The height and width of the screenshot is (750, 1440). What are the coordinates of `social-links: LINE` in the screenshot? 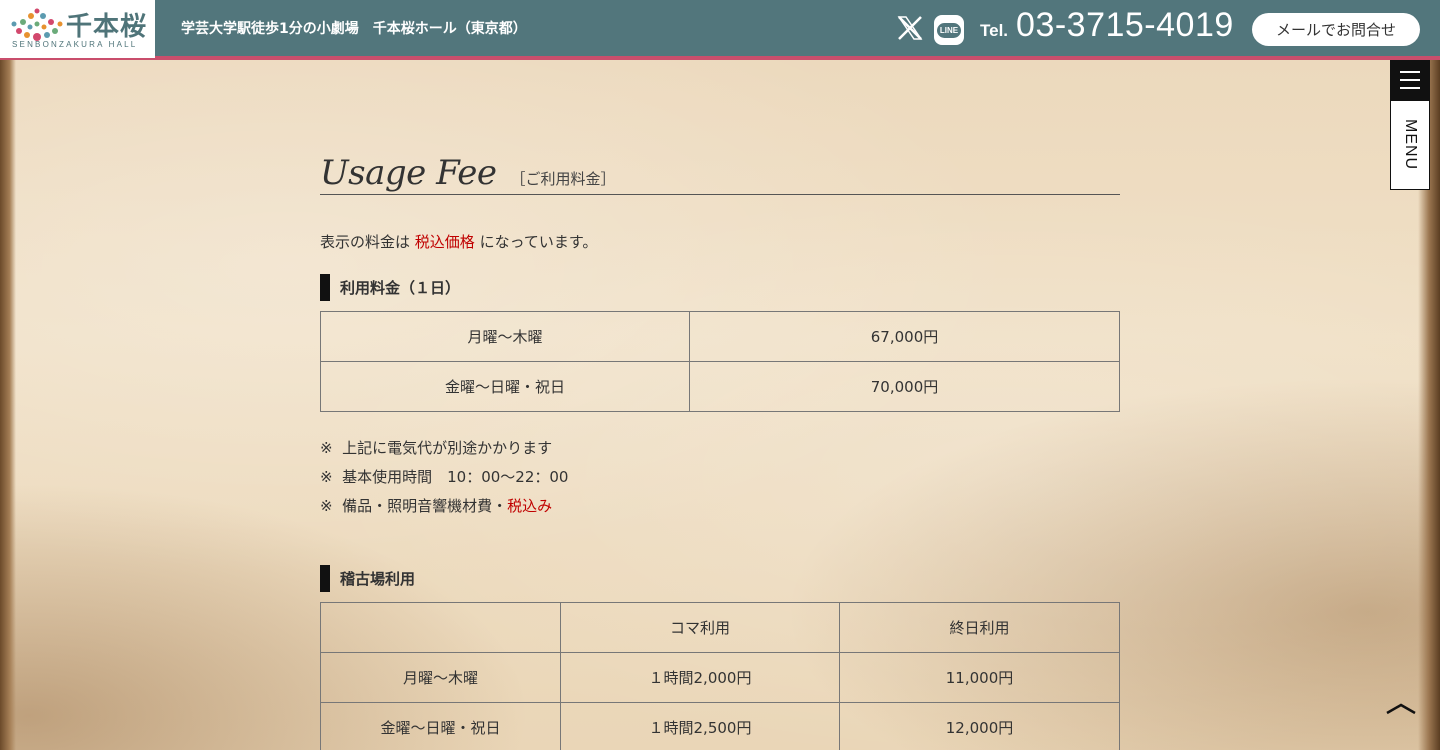 It's located at (930, 30).